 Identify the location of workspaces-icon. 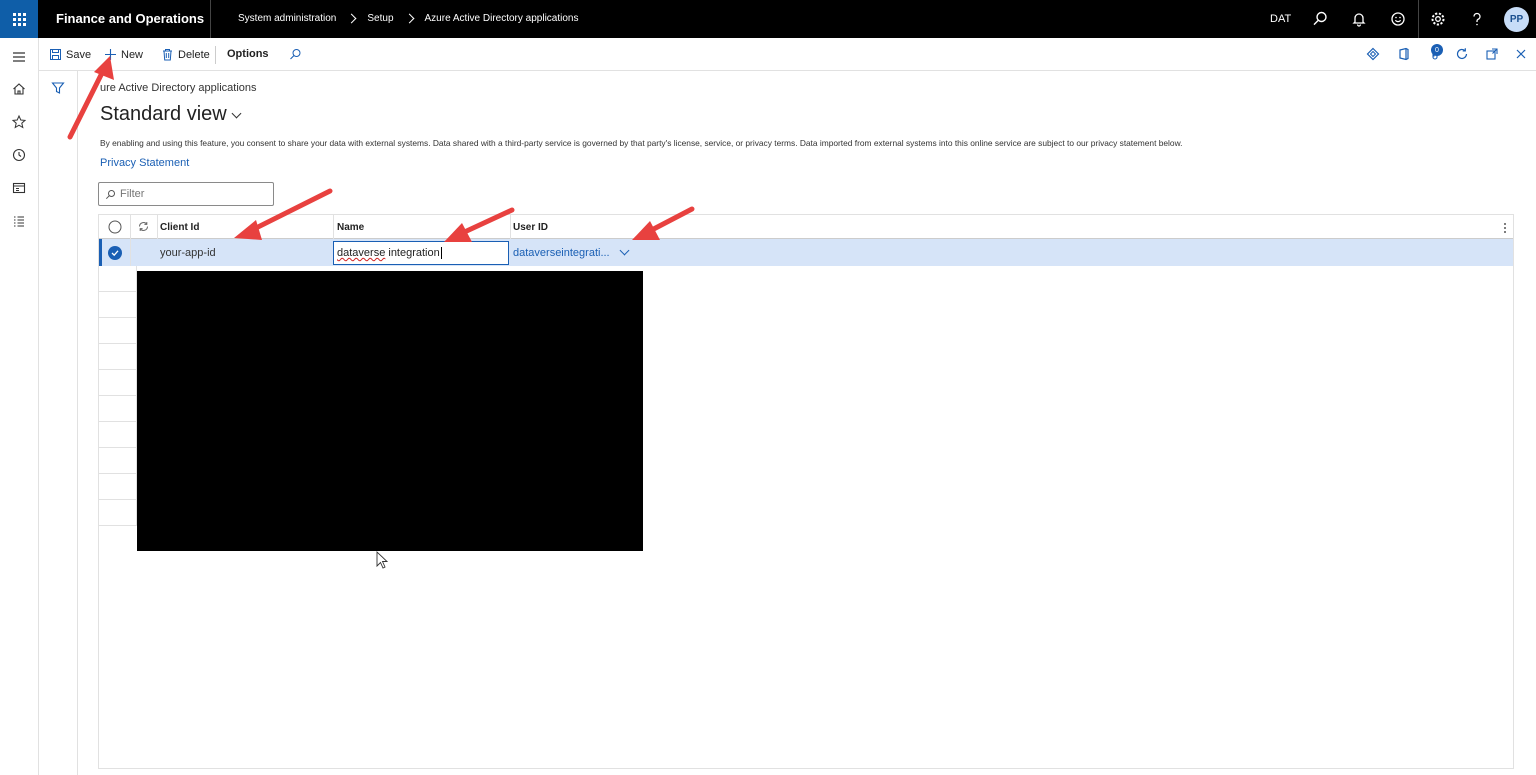
(19, 188).